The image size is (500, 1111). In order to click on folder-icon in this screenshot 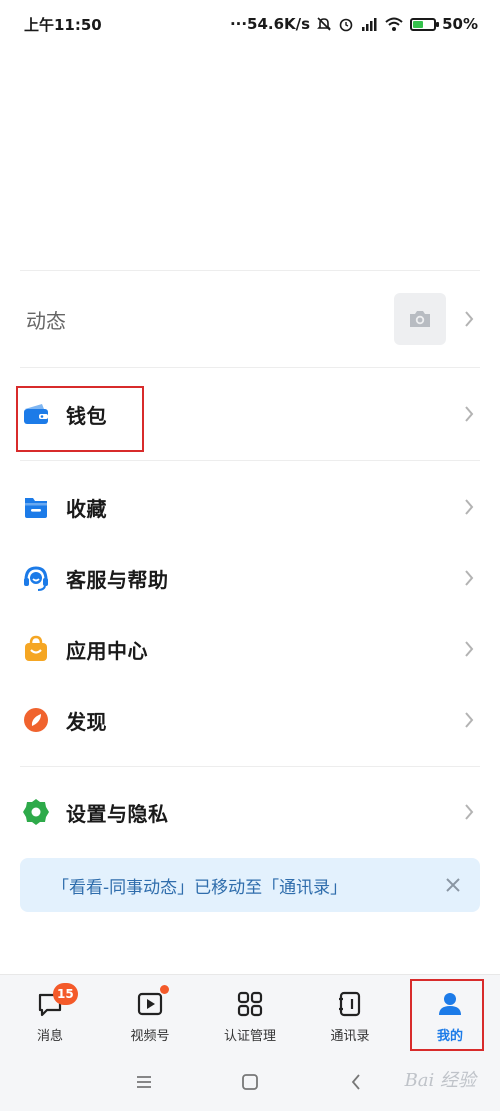, I will do `click(36, 507)`.